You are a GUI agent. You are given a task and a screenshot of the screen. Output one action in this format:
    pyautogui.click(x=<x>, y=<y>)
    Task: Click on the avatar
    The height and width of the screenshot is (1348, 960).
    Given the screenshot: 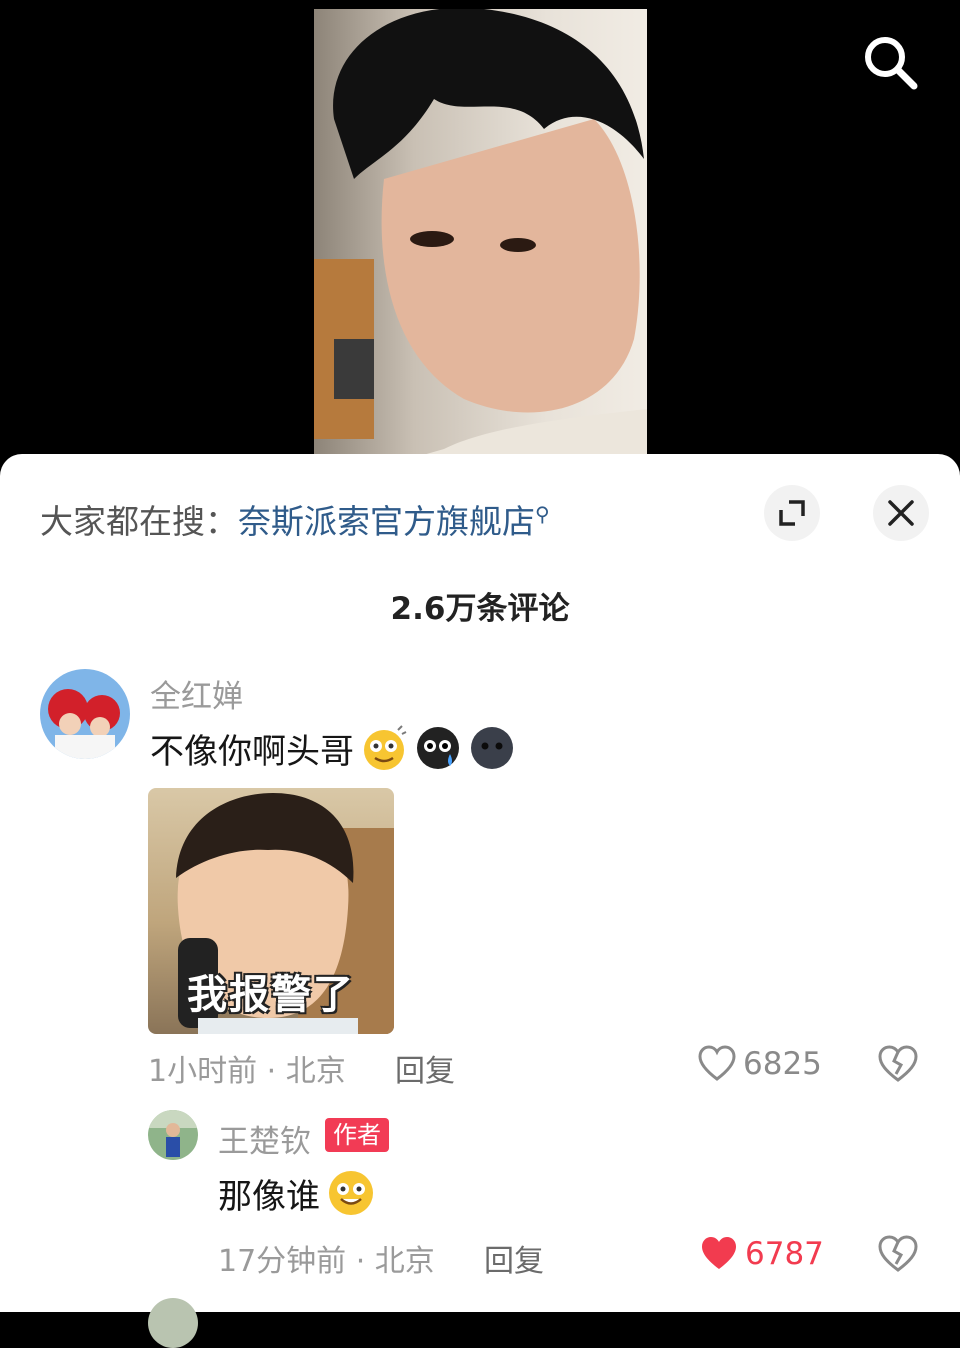 What is the action you would take?
    pyautogui.click(x=85, y=714)
    